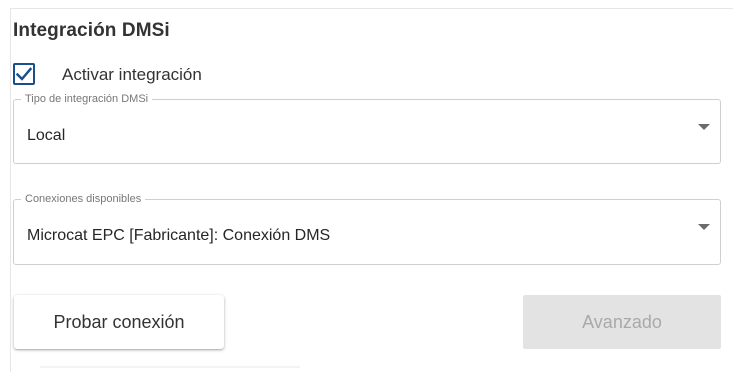 Image resolution: width=733 pixels, height=372 pixels. I want to click on activate-integration-label: Activar integración, so click(132, 75).